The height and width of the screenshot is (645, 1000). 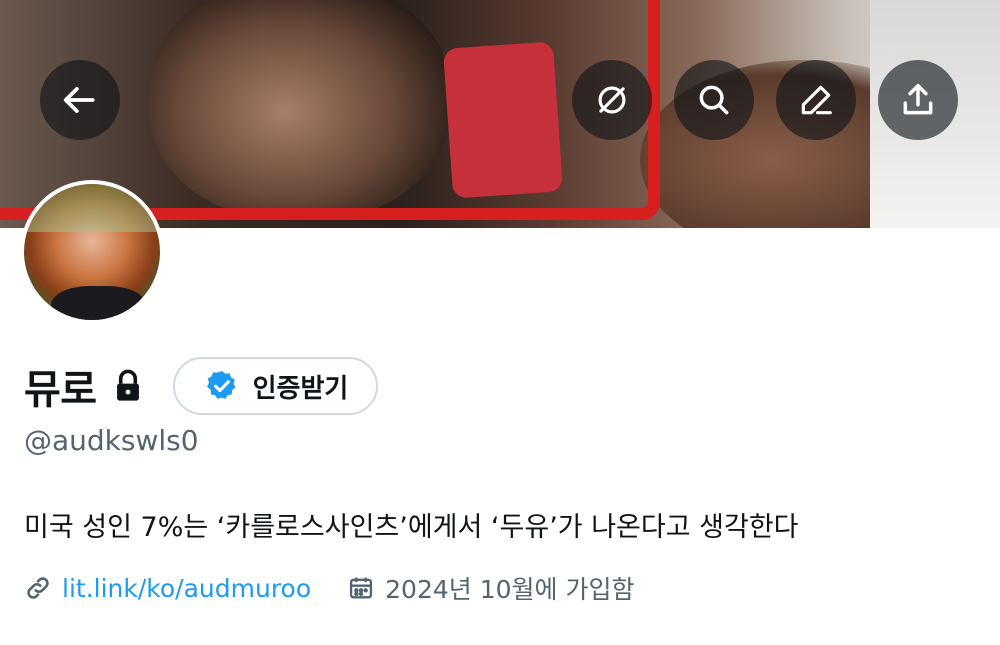 What do you see at coordinates (92, 208) in the screenshot?
I see `avatar-background` at bounding box center [92, 208].